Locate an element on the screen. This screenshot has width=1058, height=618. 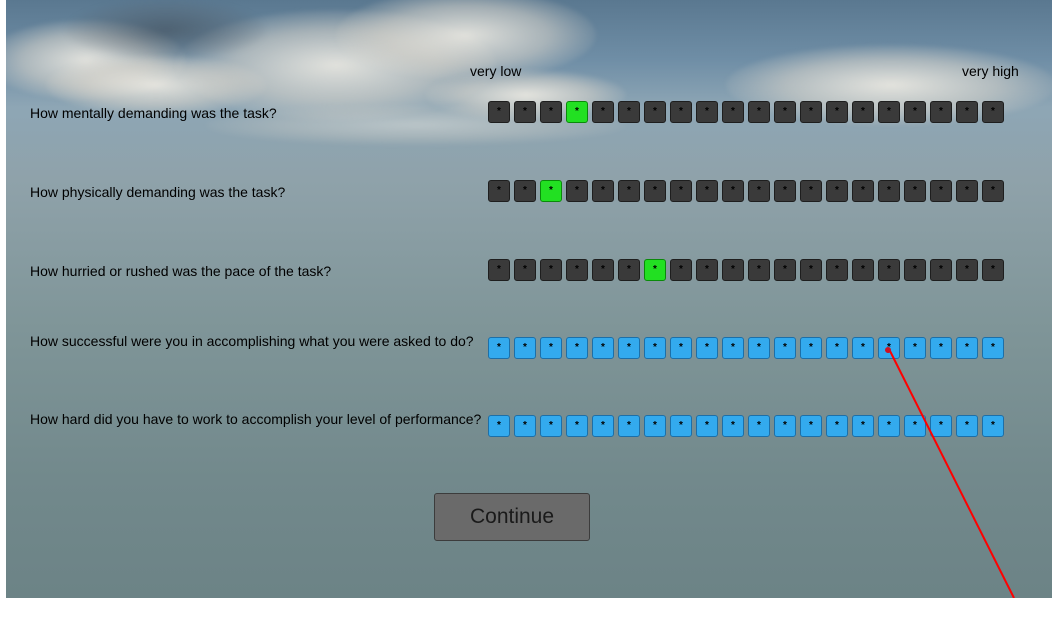
continue-button: Continue is located at coordinates (512, 517).